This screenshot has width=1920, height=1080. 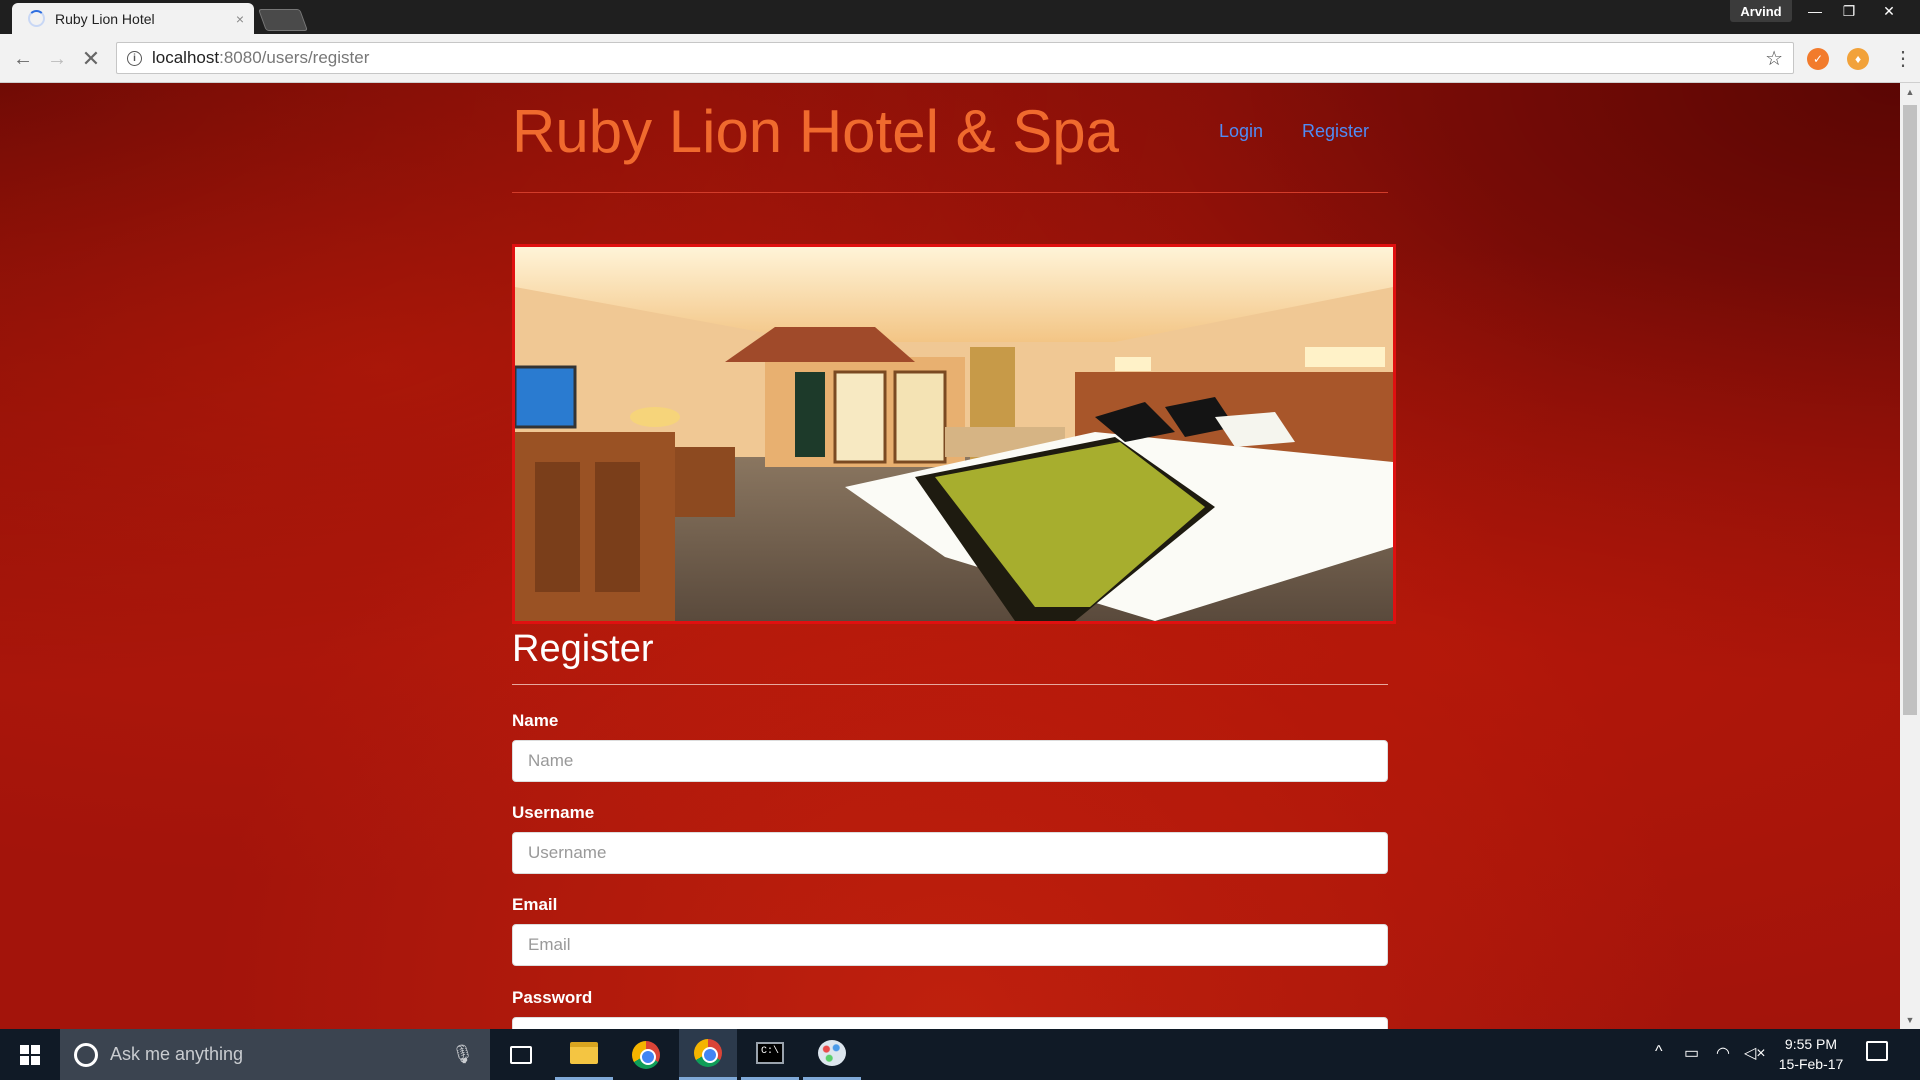 What do you see at coordinates (275, 1054) in the screenshot?
I see `cortana-search-box: Ask me anything 🎙` at bounding box center [275, 1054].